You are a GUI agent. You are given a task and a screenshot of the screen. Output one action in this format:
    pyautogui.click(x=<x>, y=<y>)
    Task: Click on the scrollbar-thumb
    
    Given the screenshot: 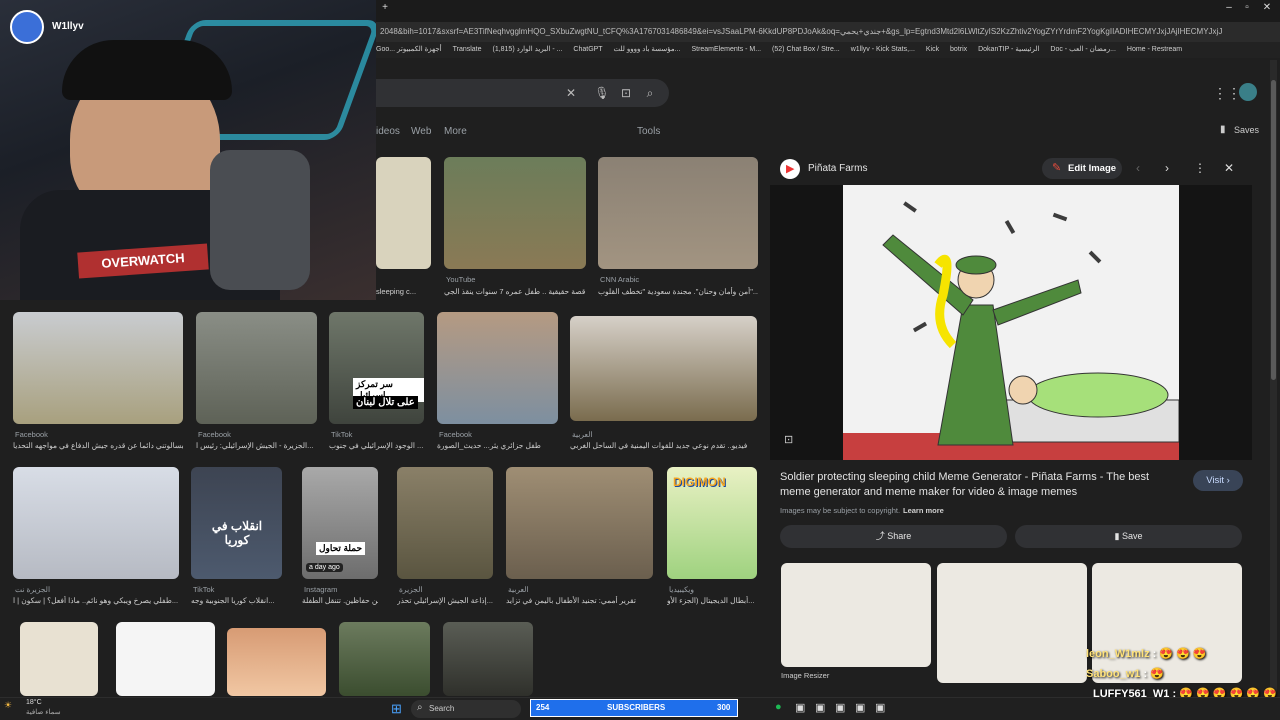 What is the action you would take?
    pyautogui.click(x=1273, y=230)
    